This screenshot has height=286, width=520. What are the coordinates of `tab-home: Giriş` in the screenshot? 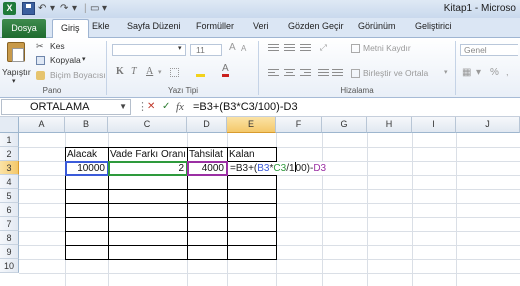 It's located at (70, 29).